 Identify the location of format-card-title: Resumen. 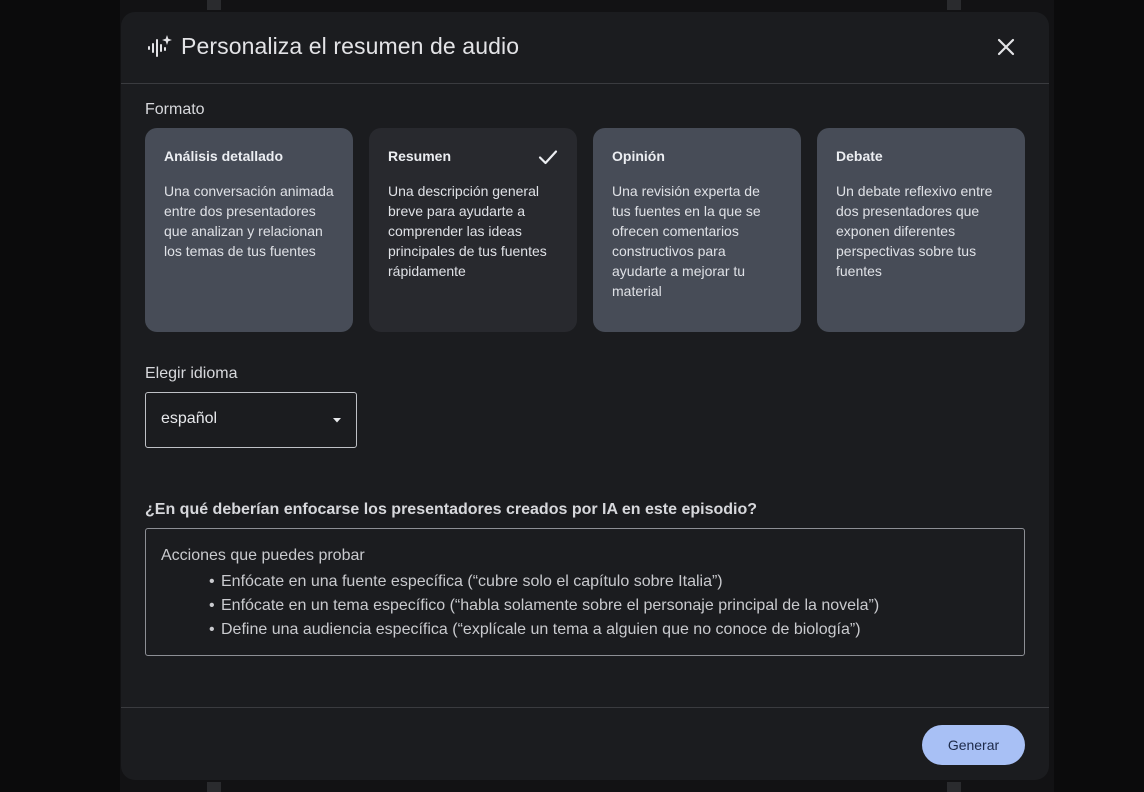
(420, 156).